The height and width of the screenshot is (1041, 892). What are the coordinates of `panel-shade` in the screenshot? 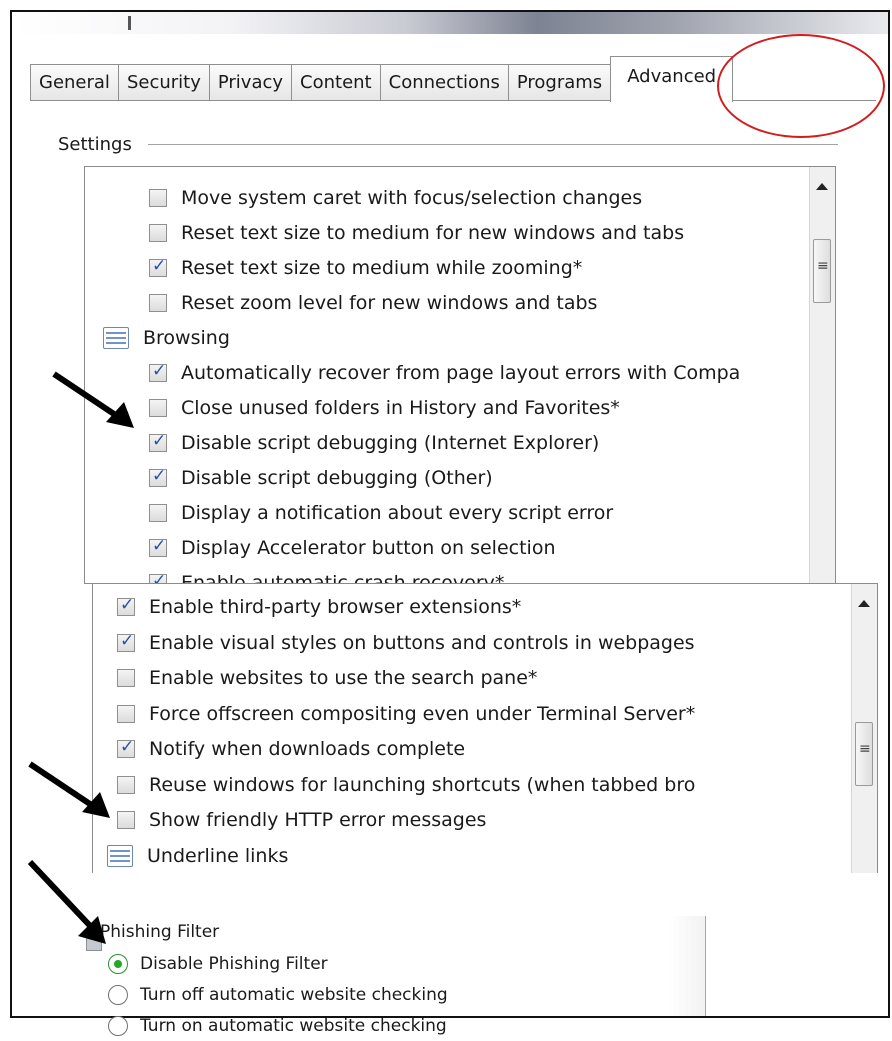 It's located at (686, 966).